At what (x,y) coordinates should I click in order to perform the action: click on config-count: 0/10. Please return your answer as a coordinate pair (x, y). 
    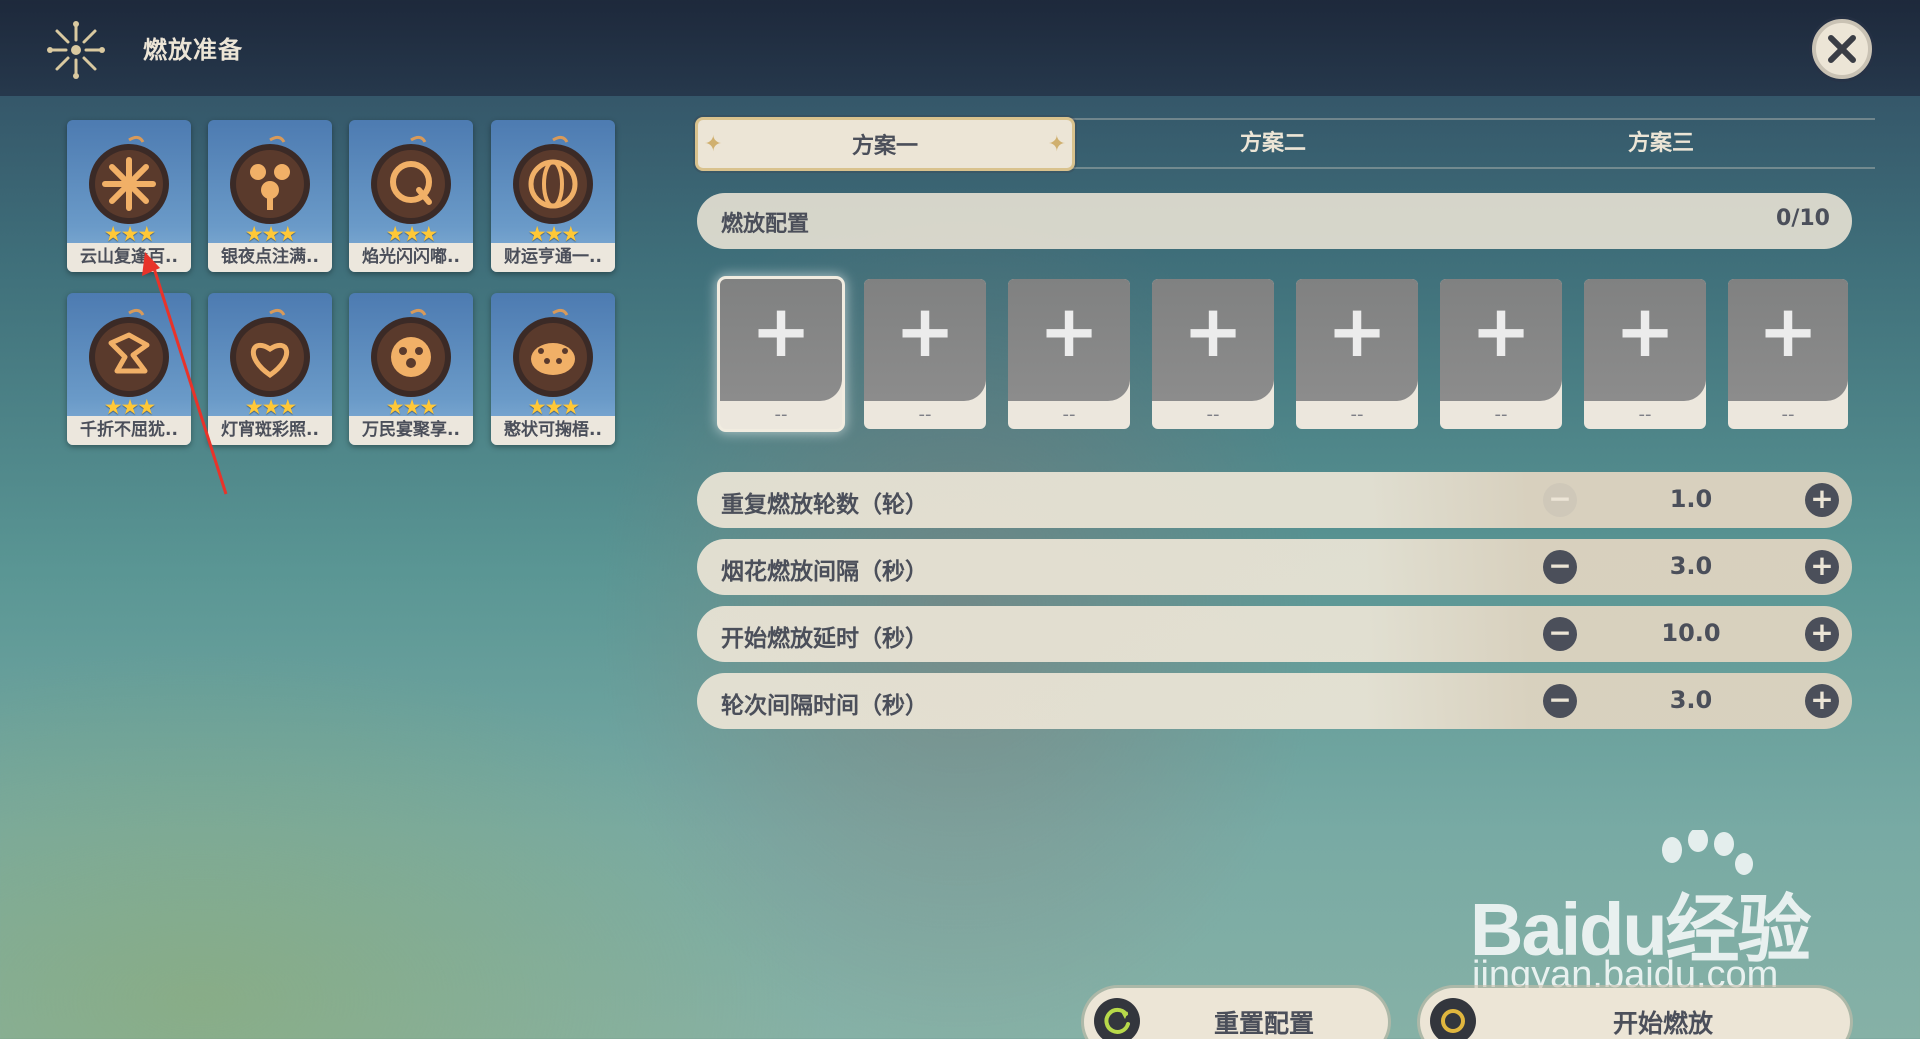
    Looking at the image, I should click on (1803, 218).